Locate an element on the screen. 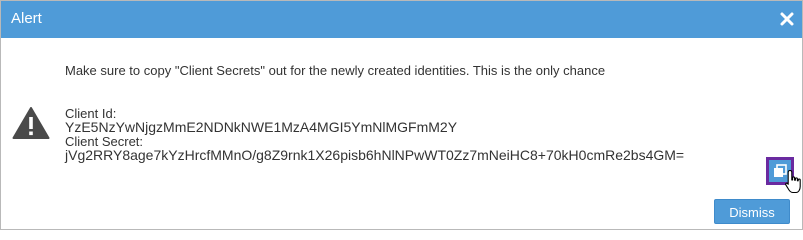 The image size is (803, 240). dismiss-button: Dismiss is located at coordinates (752, 211).